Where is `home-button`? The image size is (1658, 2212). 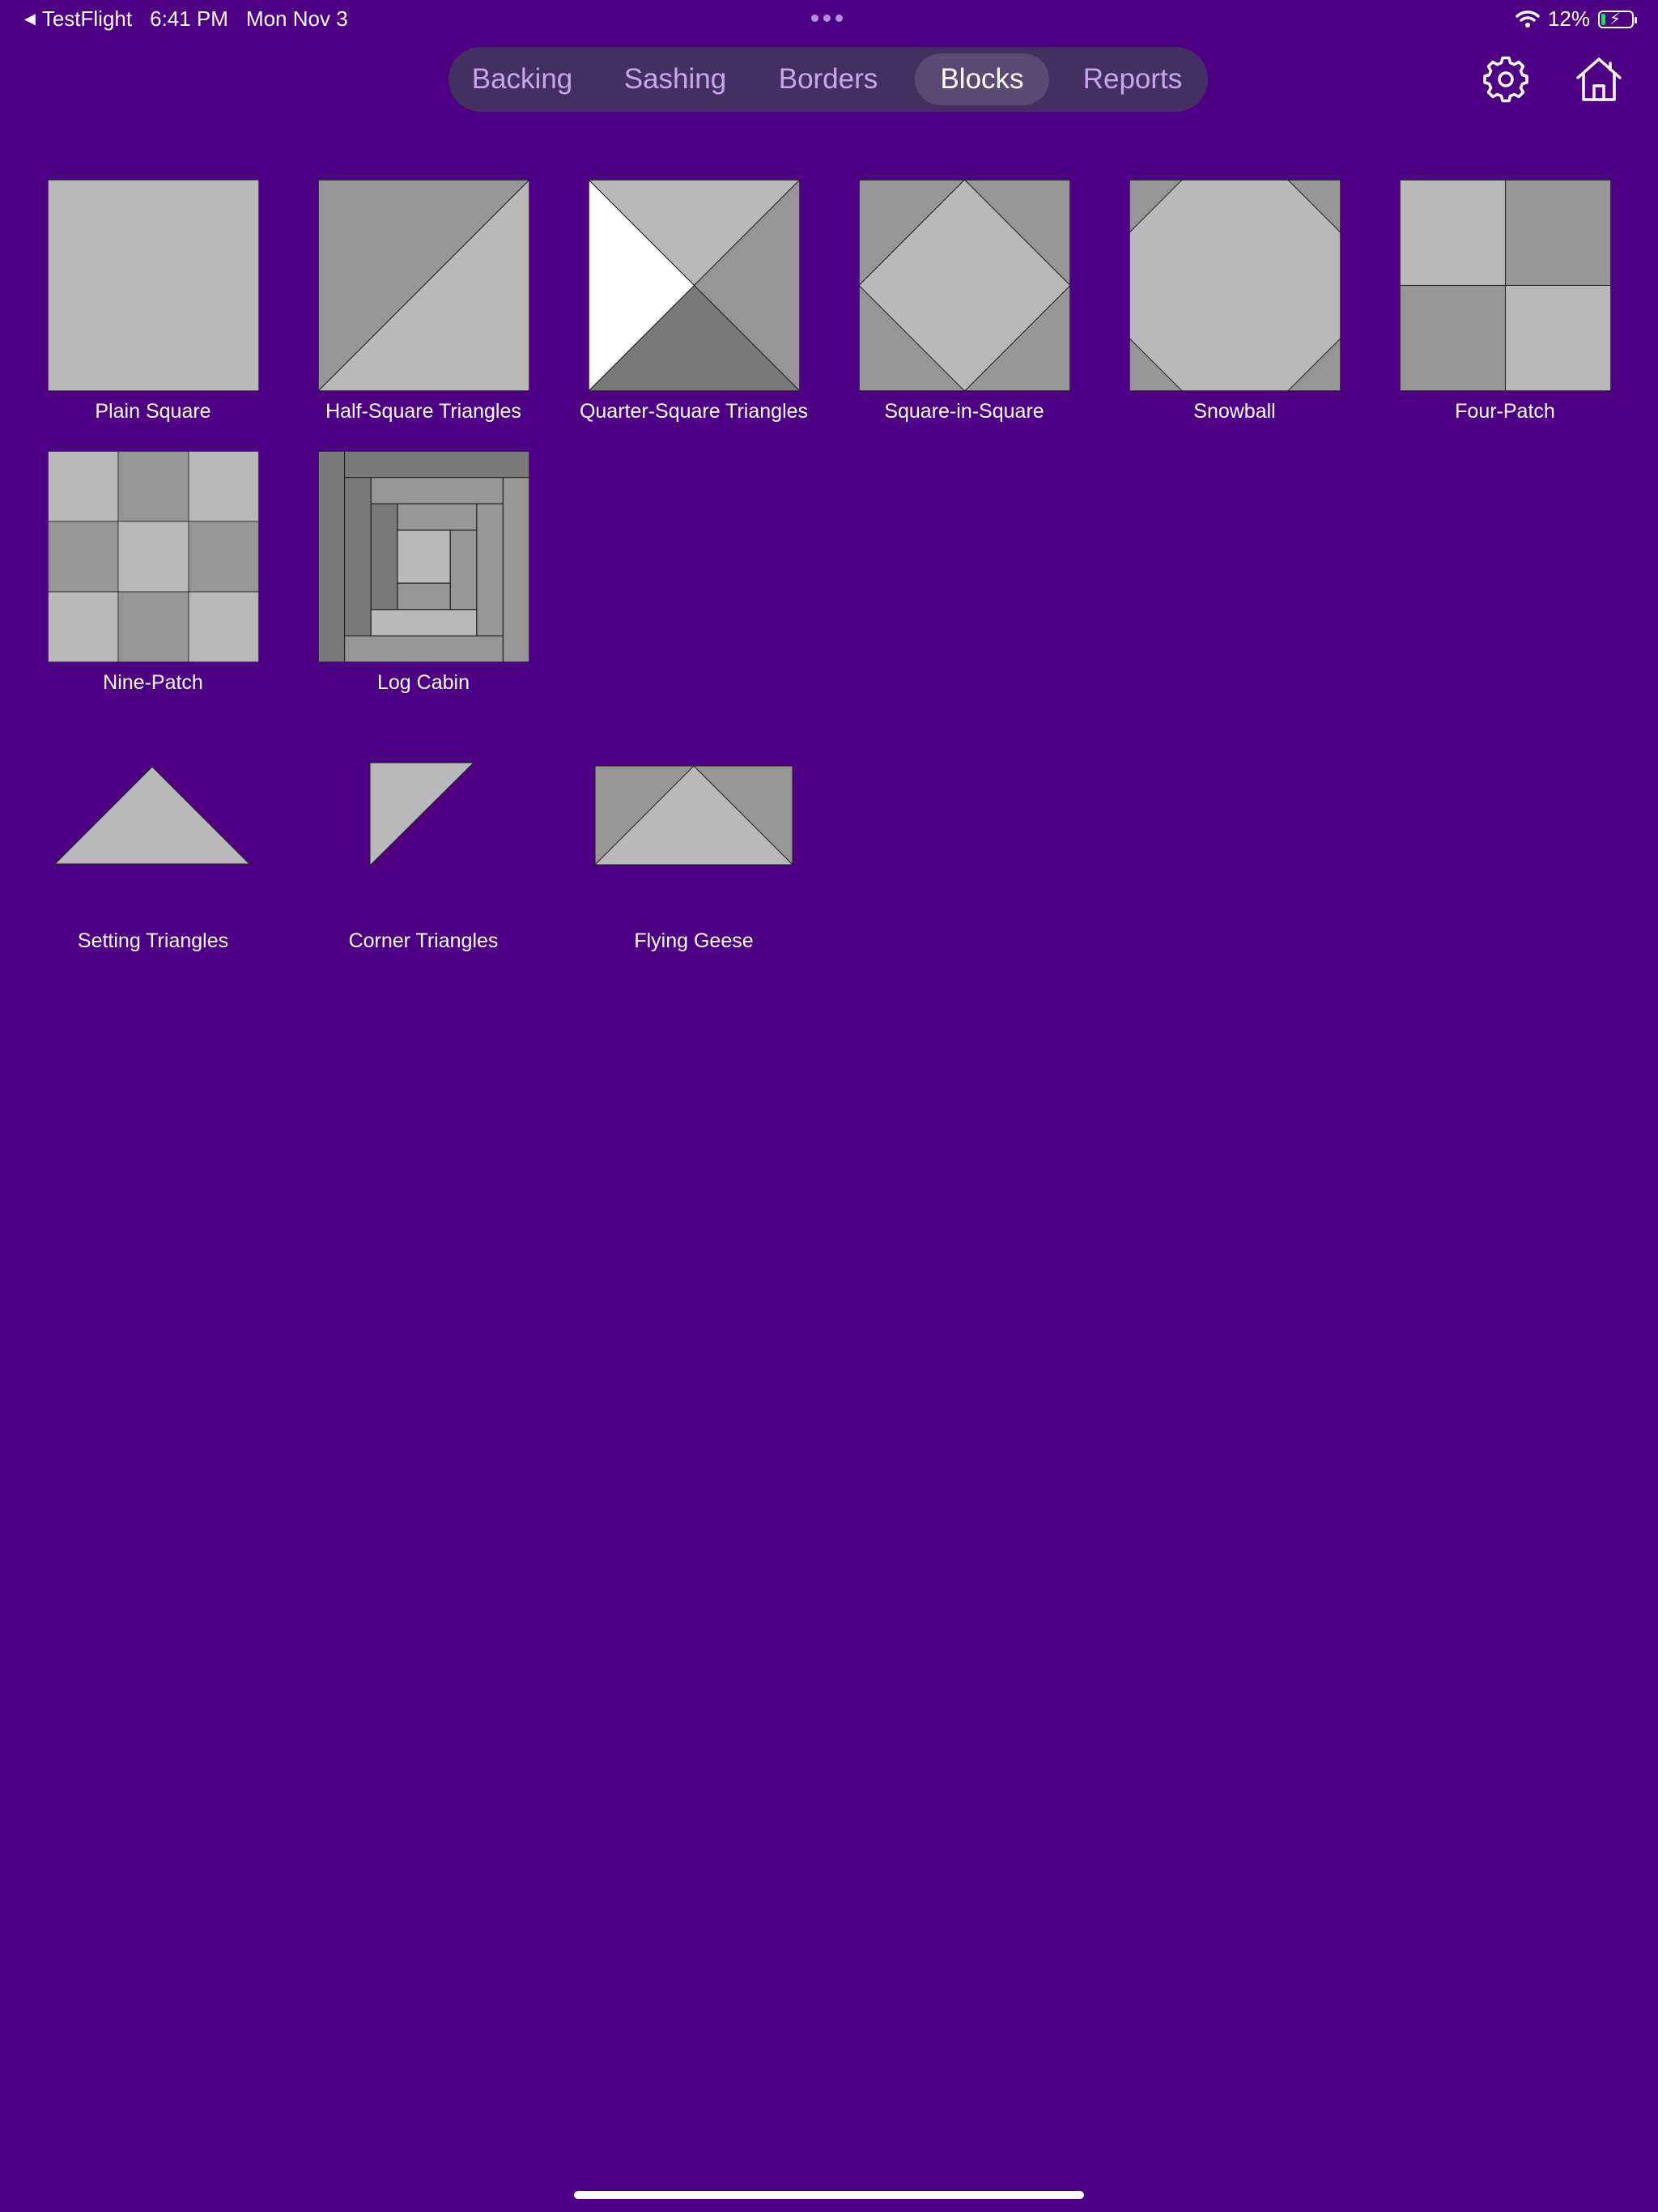
home-button is located at coordinates (1599, 79).